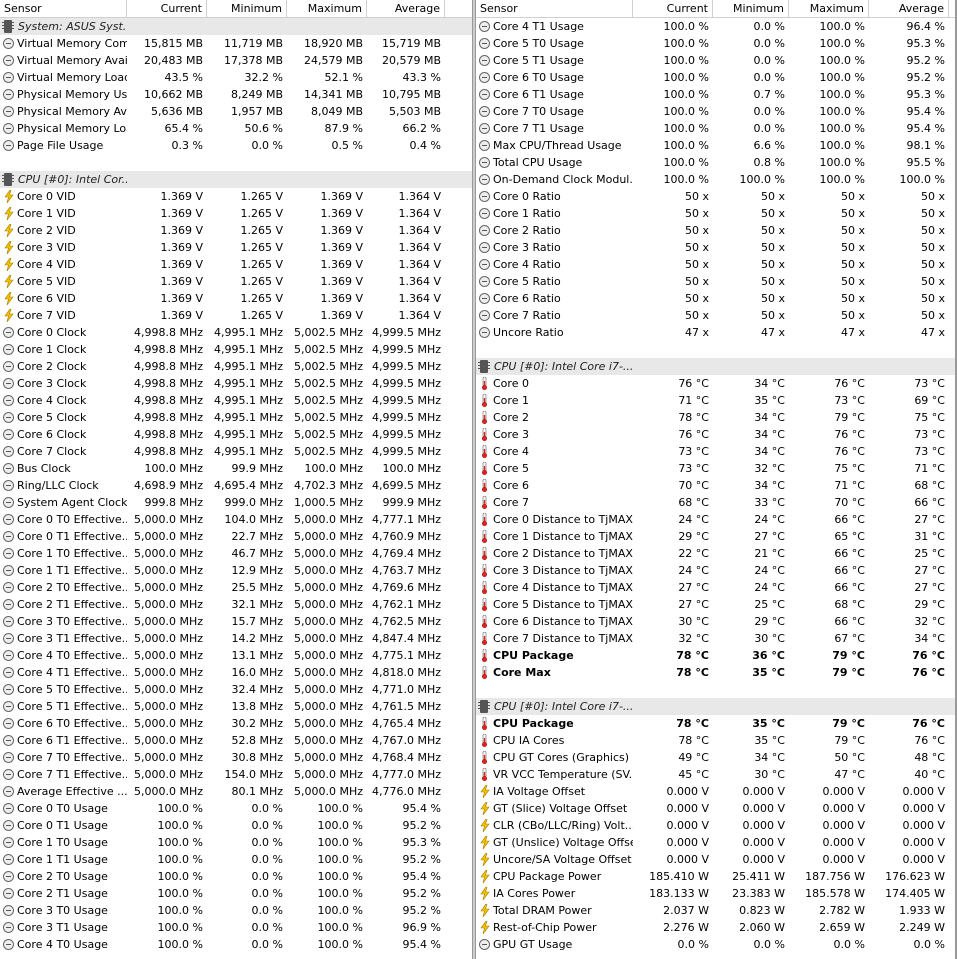  I want to click on table-row: Core 1 T0 Usage 100.0 % 0.0 % 100.0 % 95.3 %, so click(236, 842).